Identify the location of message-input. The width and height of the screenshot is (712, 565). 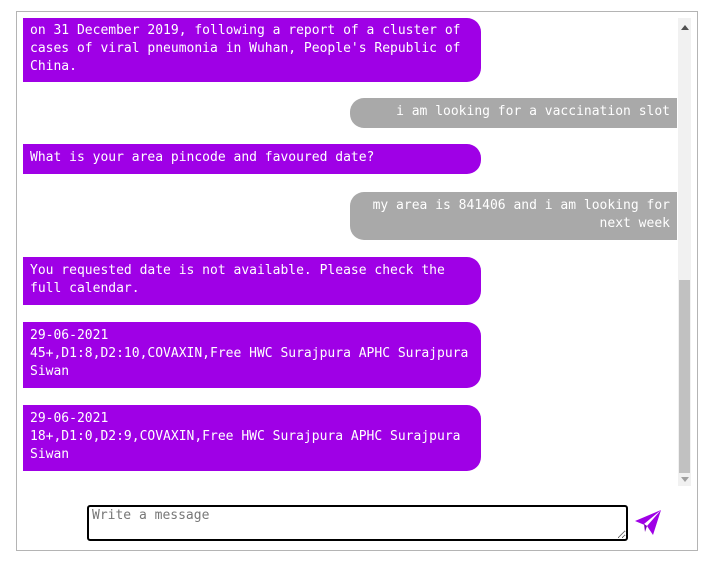
(357, 523).